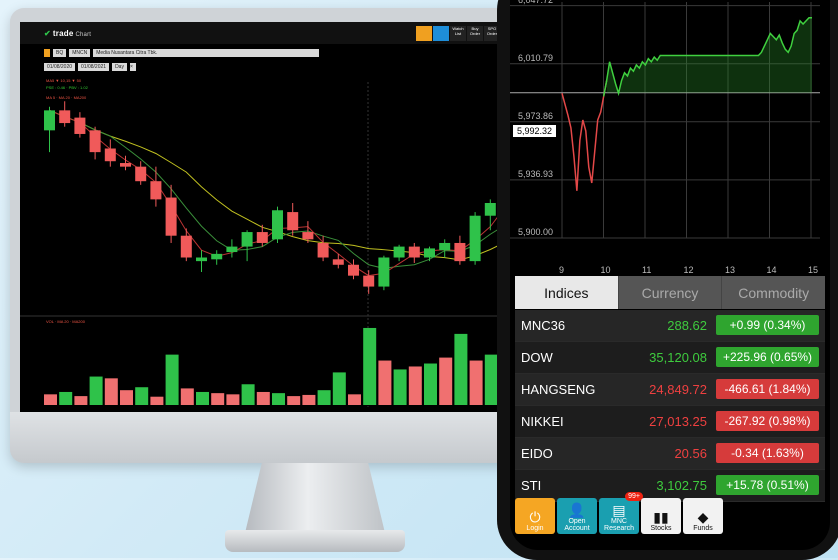  I want to click on tab-currency: Currency, so click(669, 292).